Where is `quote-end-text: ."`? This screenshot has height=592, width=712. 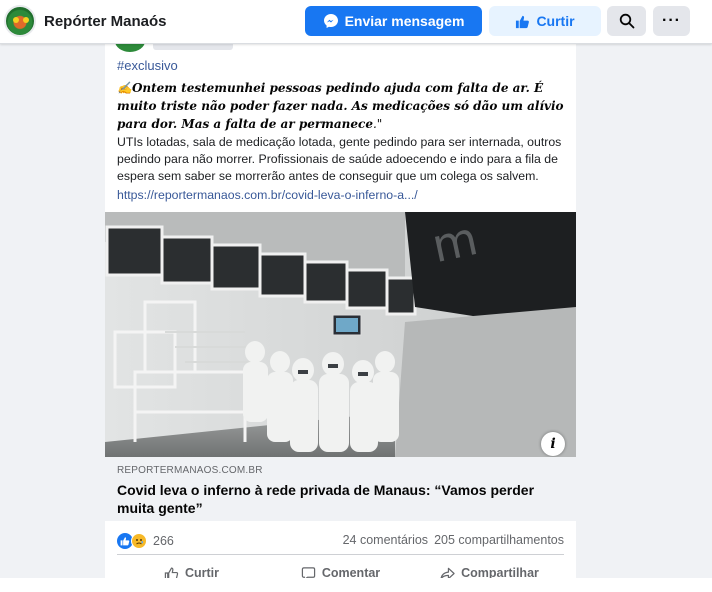 quote-end-text: ." is located at coordinates (377, 124).